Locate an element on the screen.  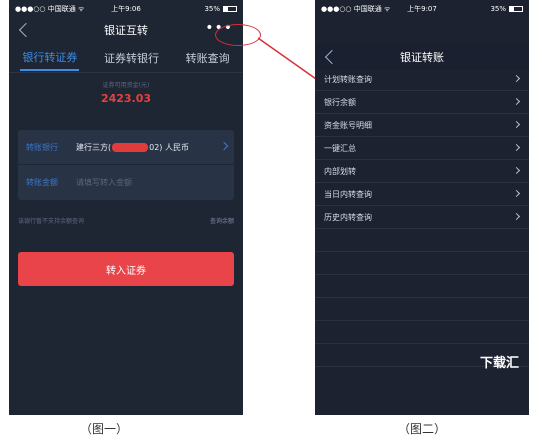
nav-bar: 银证转账 is located at coordinates (422, 57).